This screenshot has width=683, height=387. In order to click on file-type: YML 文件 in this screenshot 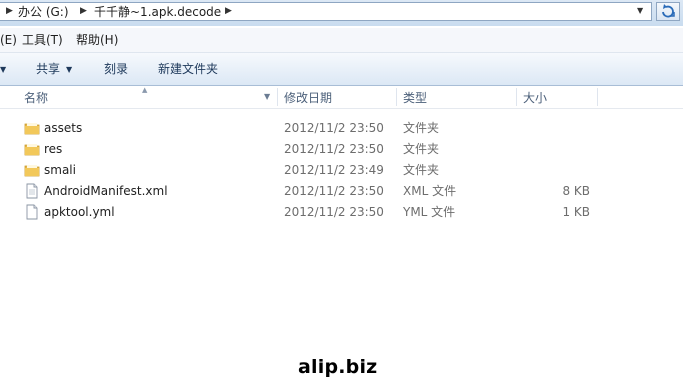, I will do `click(429, 212)`.